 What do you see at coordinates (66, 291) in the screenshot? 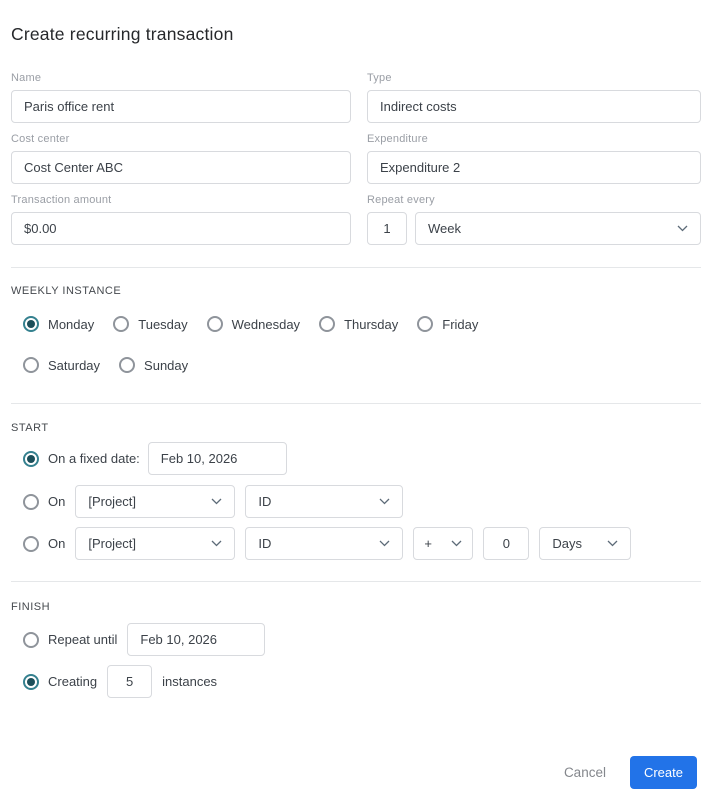
I see `weekly-instance-heading: WEEKLY INSTANCE` at bounding box center [66, 291].